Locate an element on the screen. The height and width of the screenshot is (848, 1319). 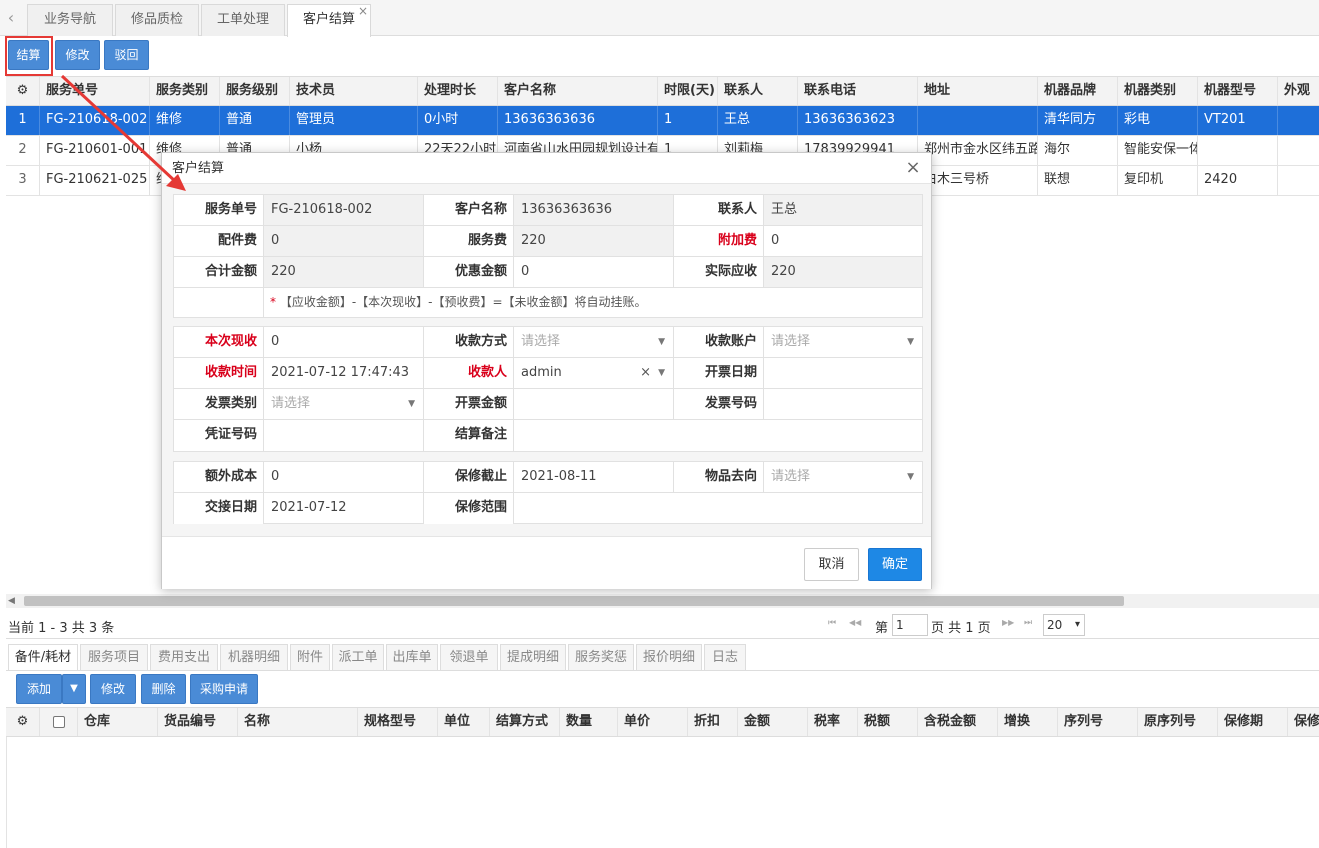
annotation-arrow is located at coordinates (123, 132).